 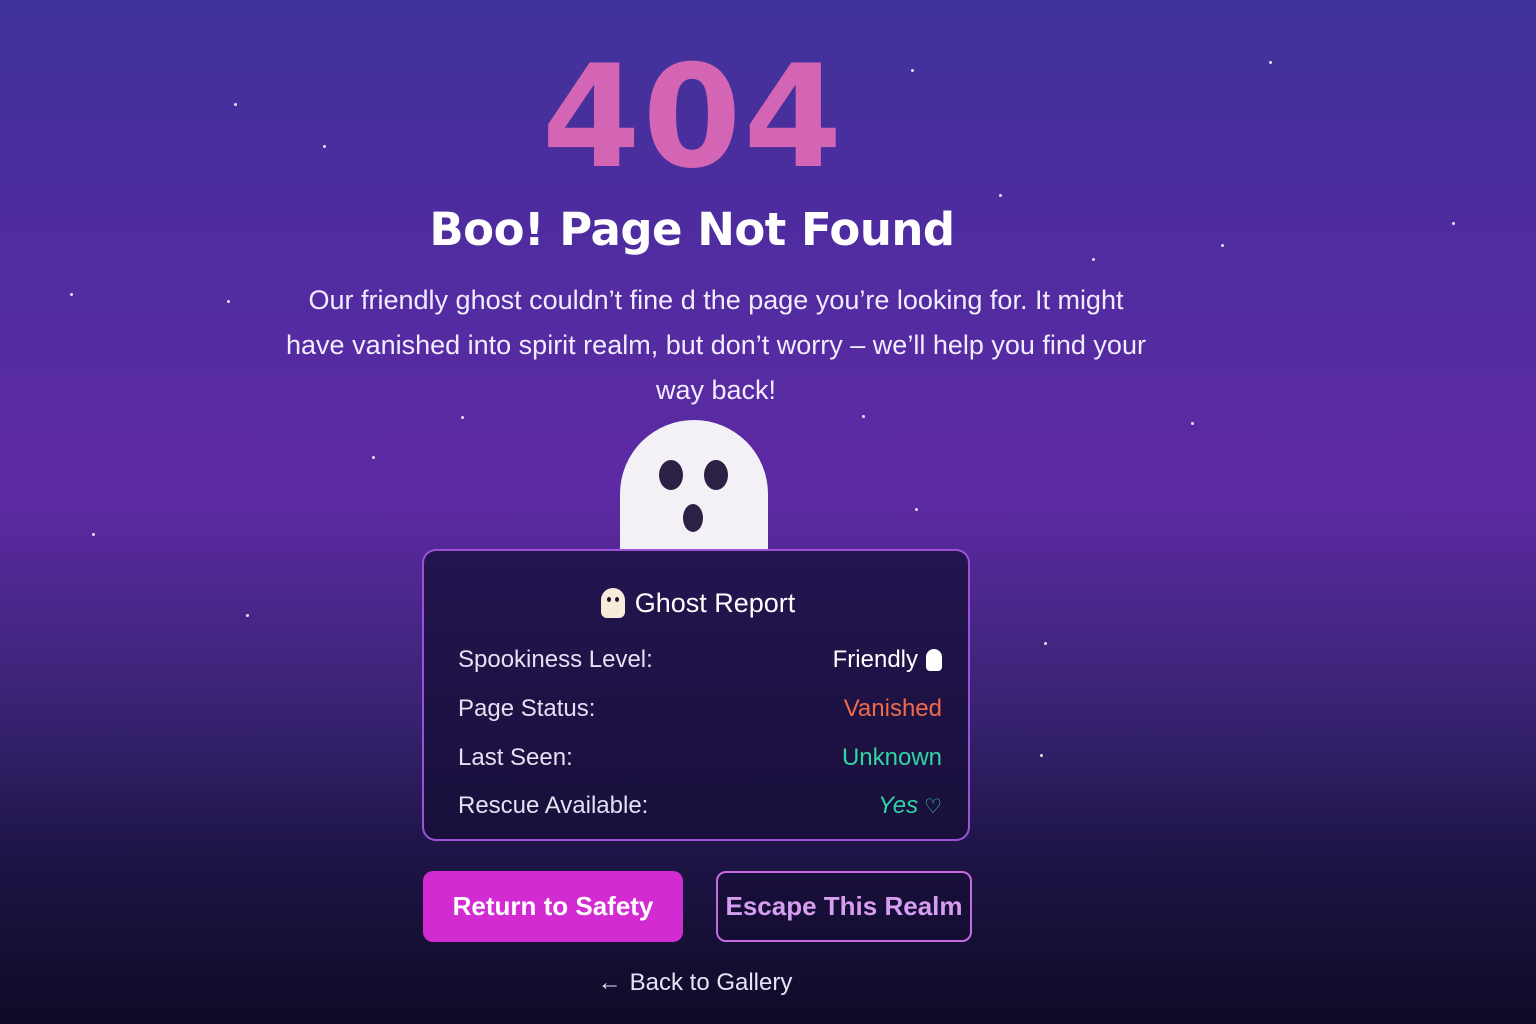 What do you see at coordinates (693, 117) in the screenshot?
I see `error-code: 404` at bounding box center [693, 117].